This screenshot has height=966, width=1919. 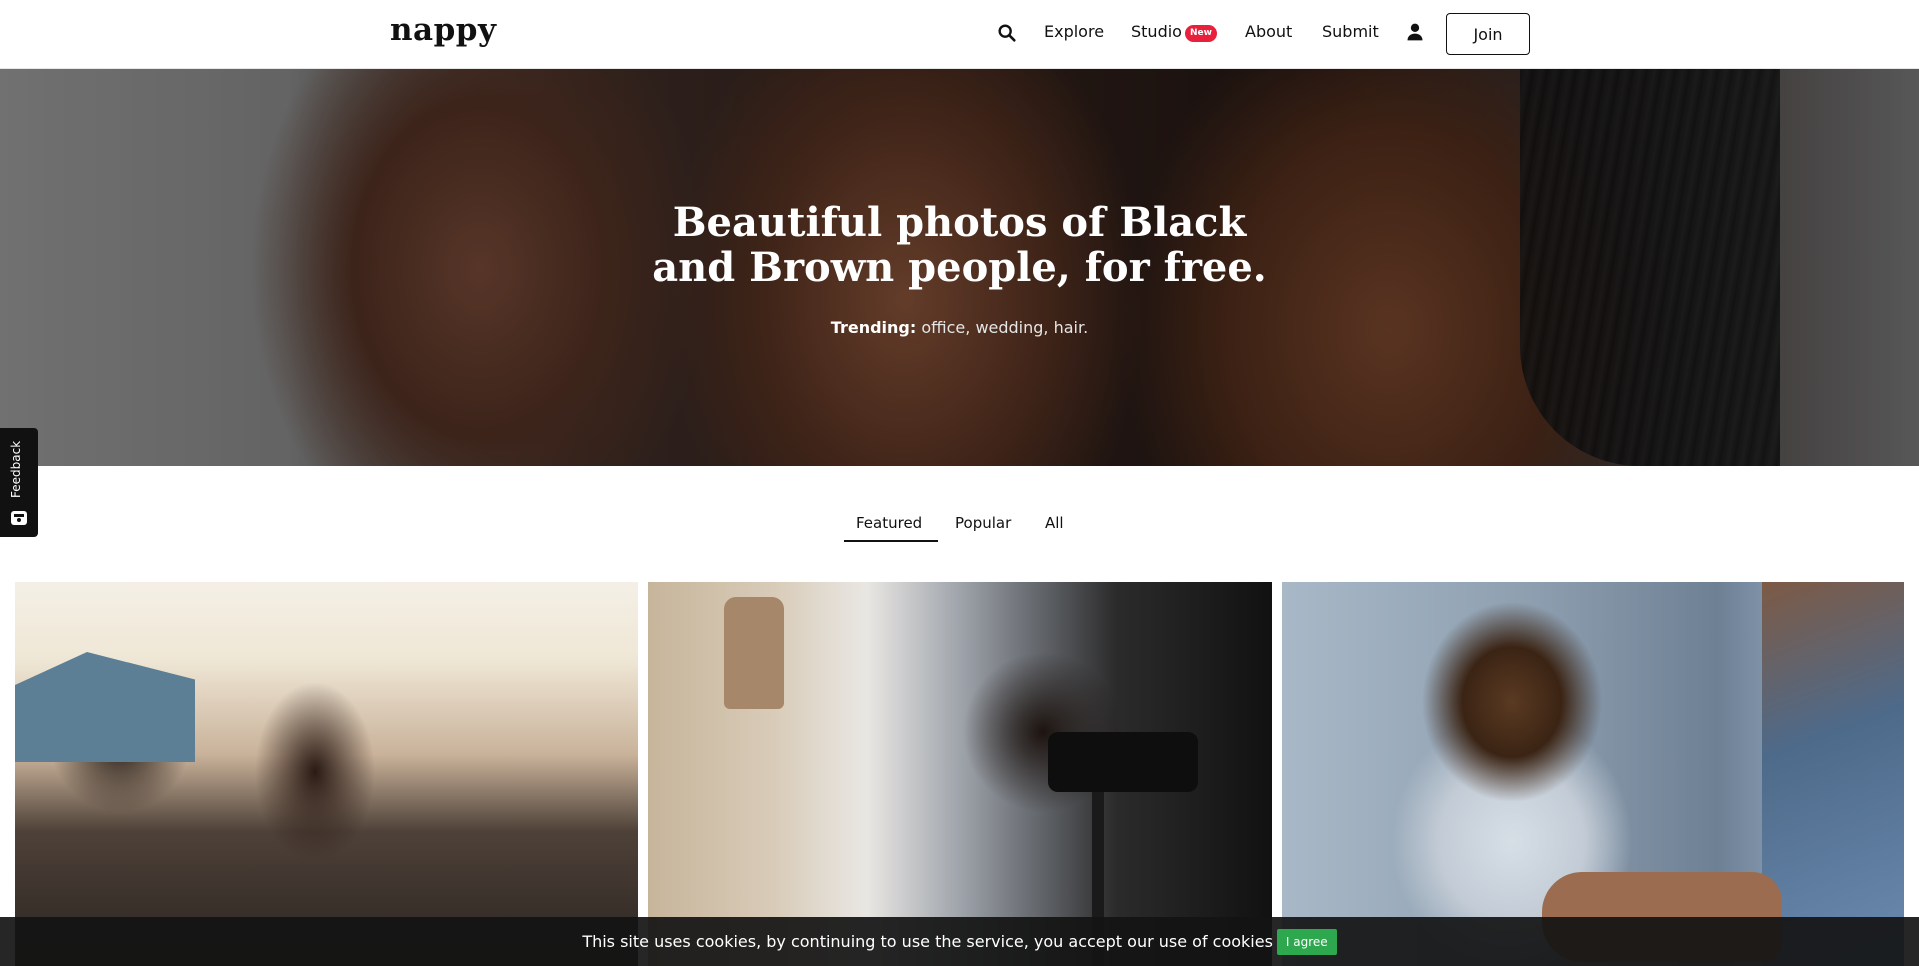 What do you see at coordinates (1123, 762) in the screenshot?
I see `photo-camera` at bounding box center [1123, 762].